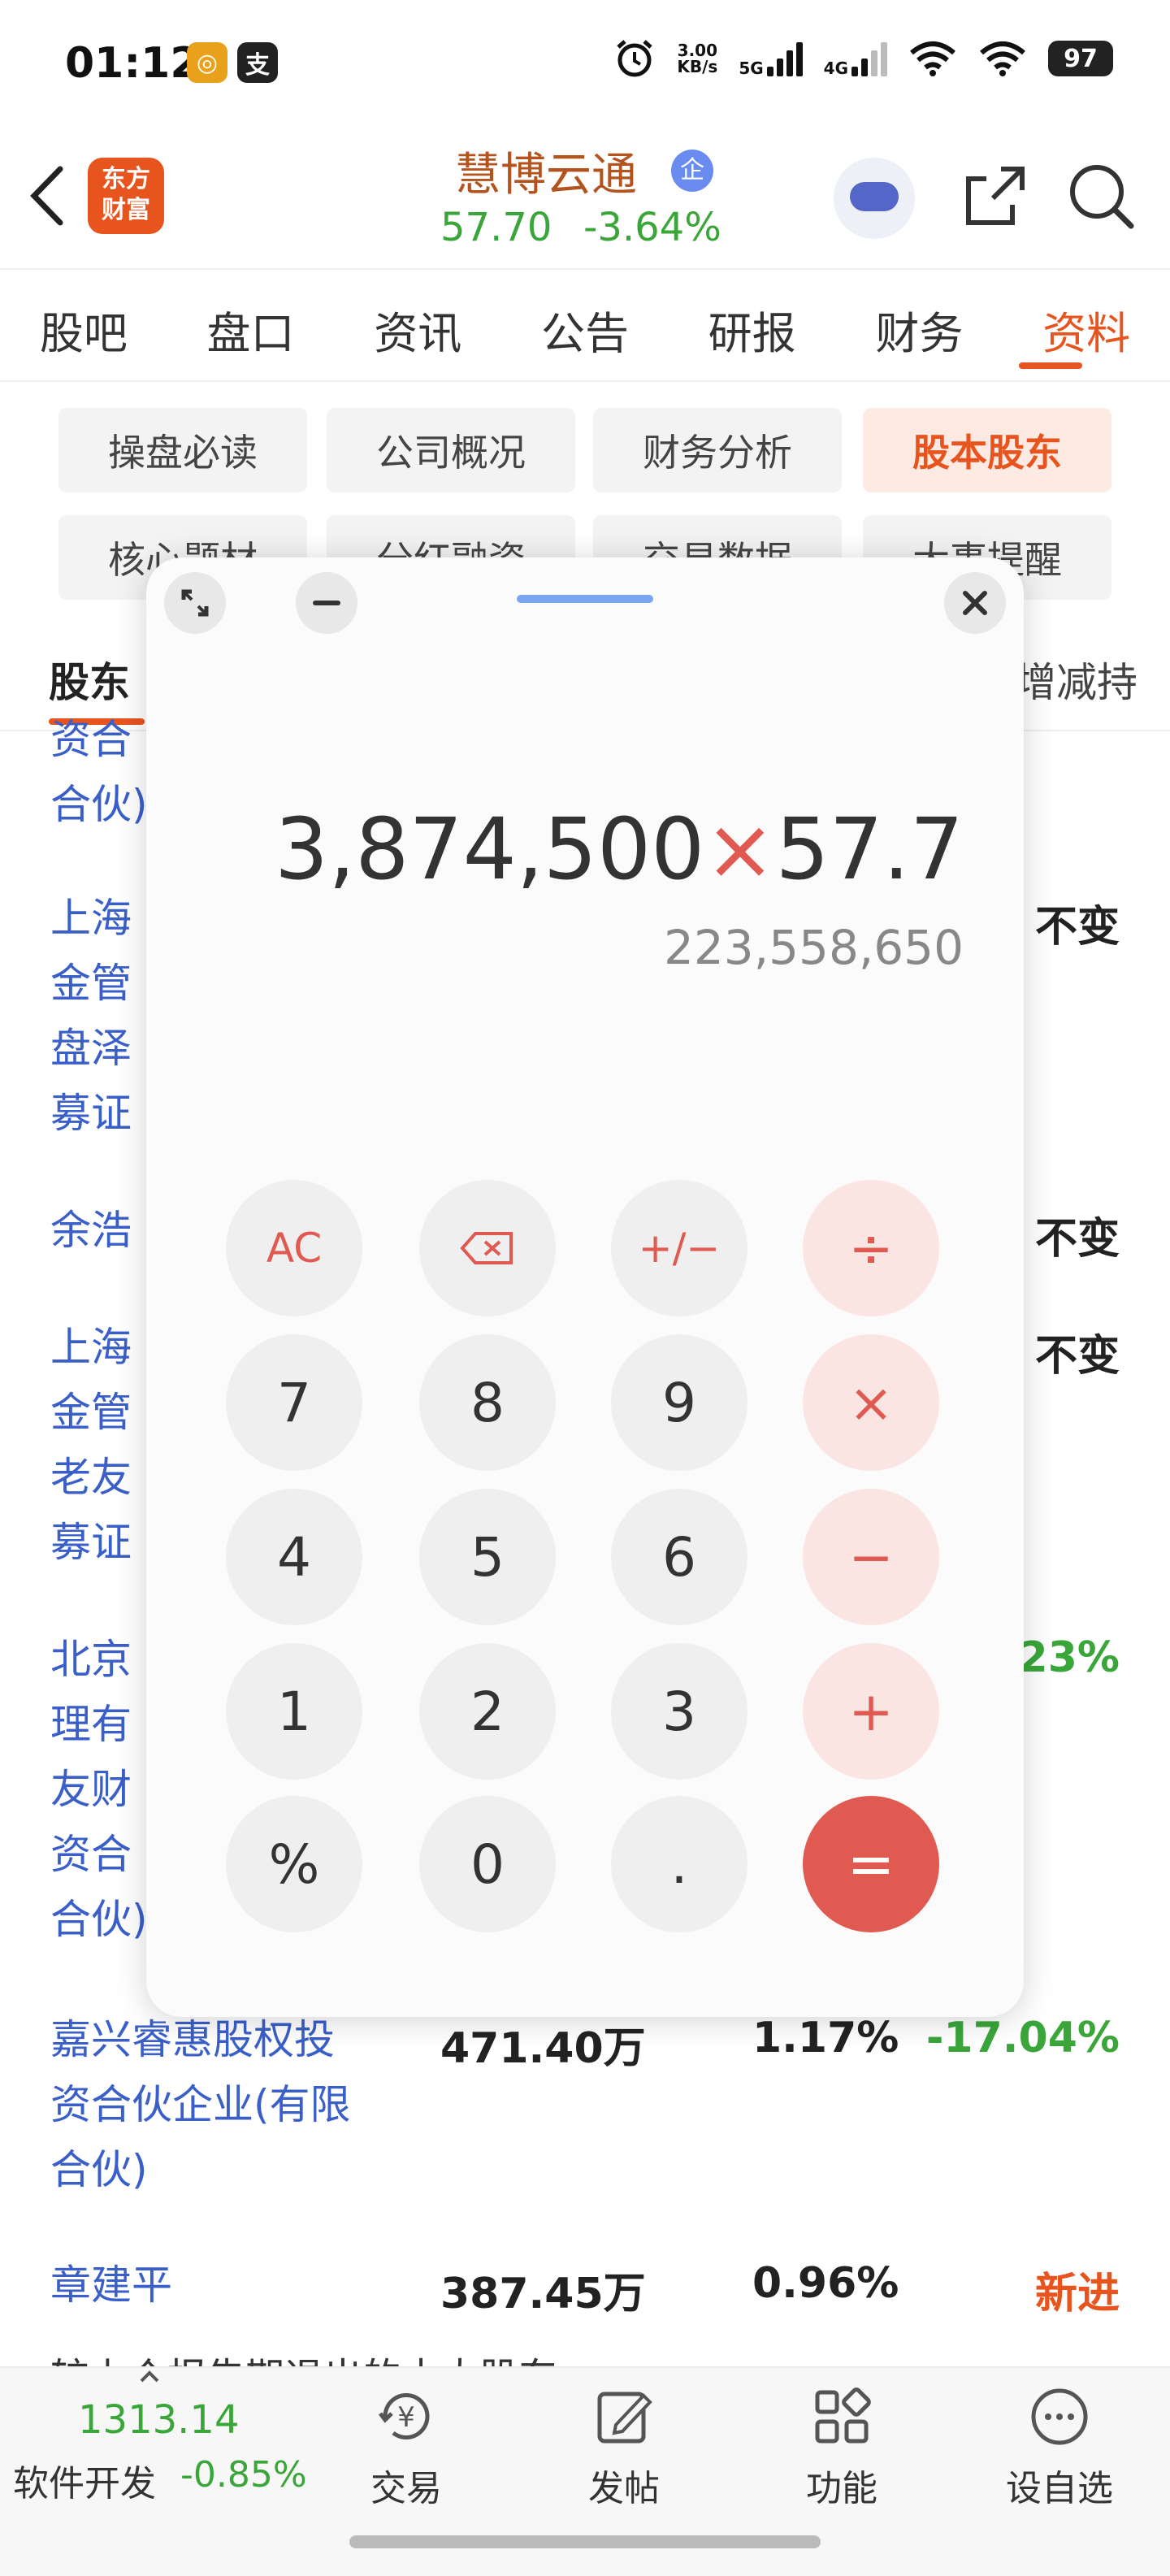 Image resolution: width=1170 pixels, height=2576 pixels. Describe the element at coordinates (543, 2049) in the screenshot. I see `shares-held: 471.40万` at that location.